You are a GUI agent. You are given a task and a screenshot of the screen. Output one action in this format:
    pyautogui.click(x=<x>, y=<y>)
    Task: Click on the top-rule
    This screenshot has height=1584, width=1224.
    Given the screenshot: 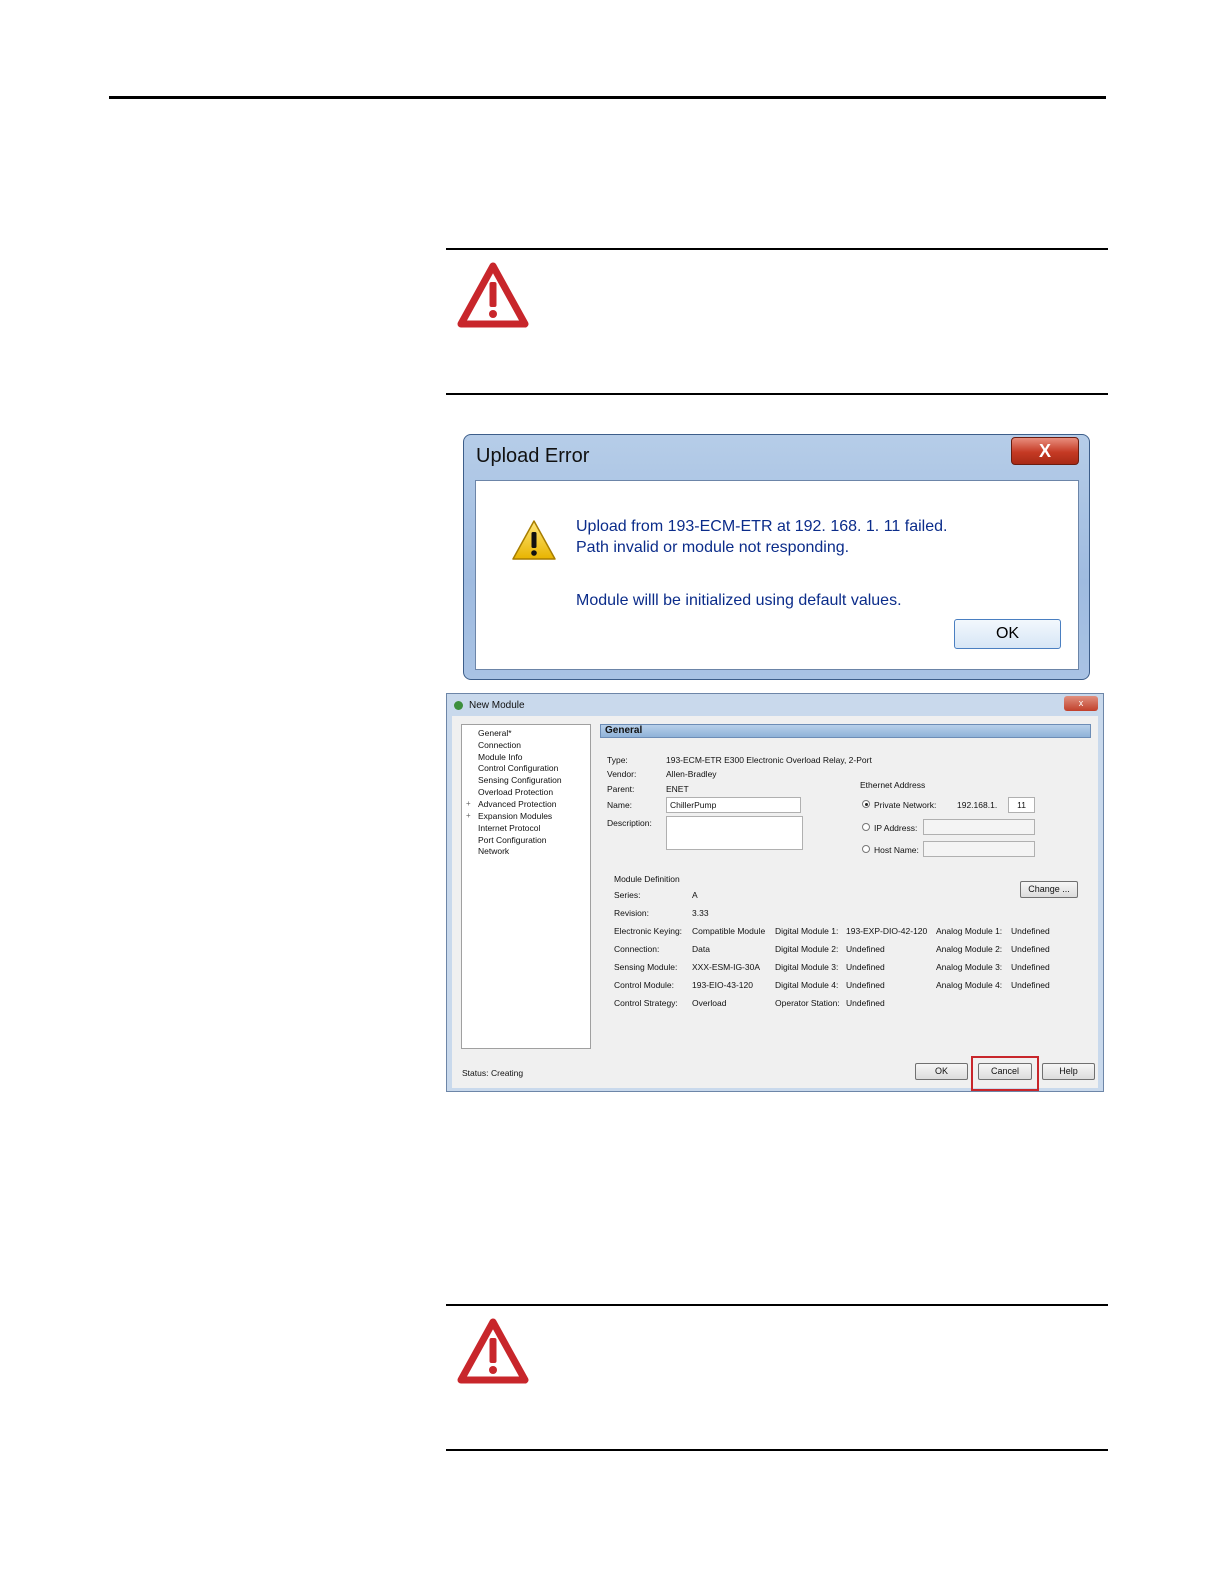 What is the action you would take?
    pyautogui.click(x=607, y=97)
    